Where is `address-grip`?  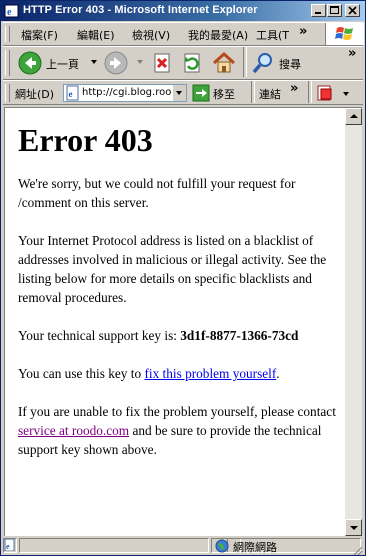 address-grip is located at coordinates (7, 93).